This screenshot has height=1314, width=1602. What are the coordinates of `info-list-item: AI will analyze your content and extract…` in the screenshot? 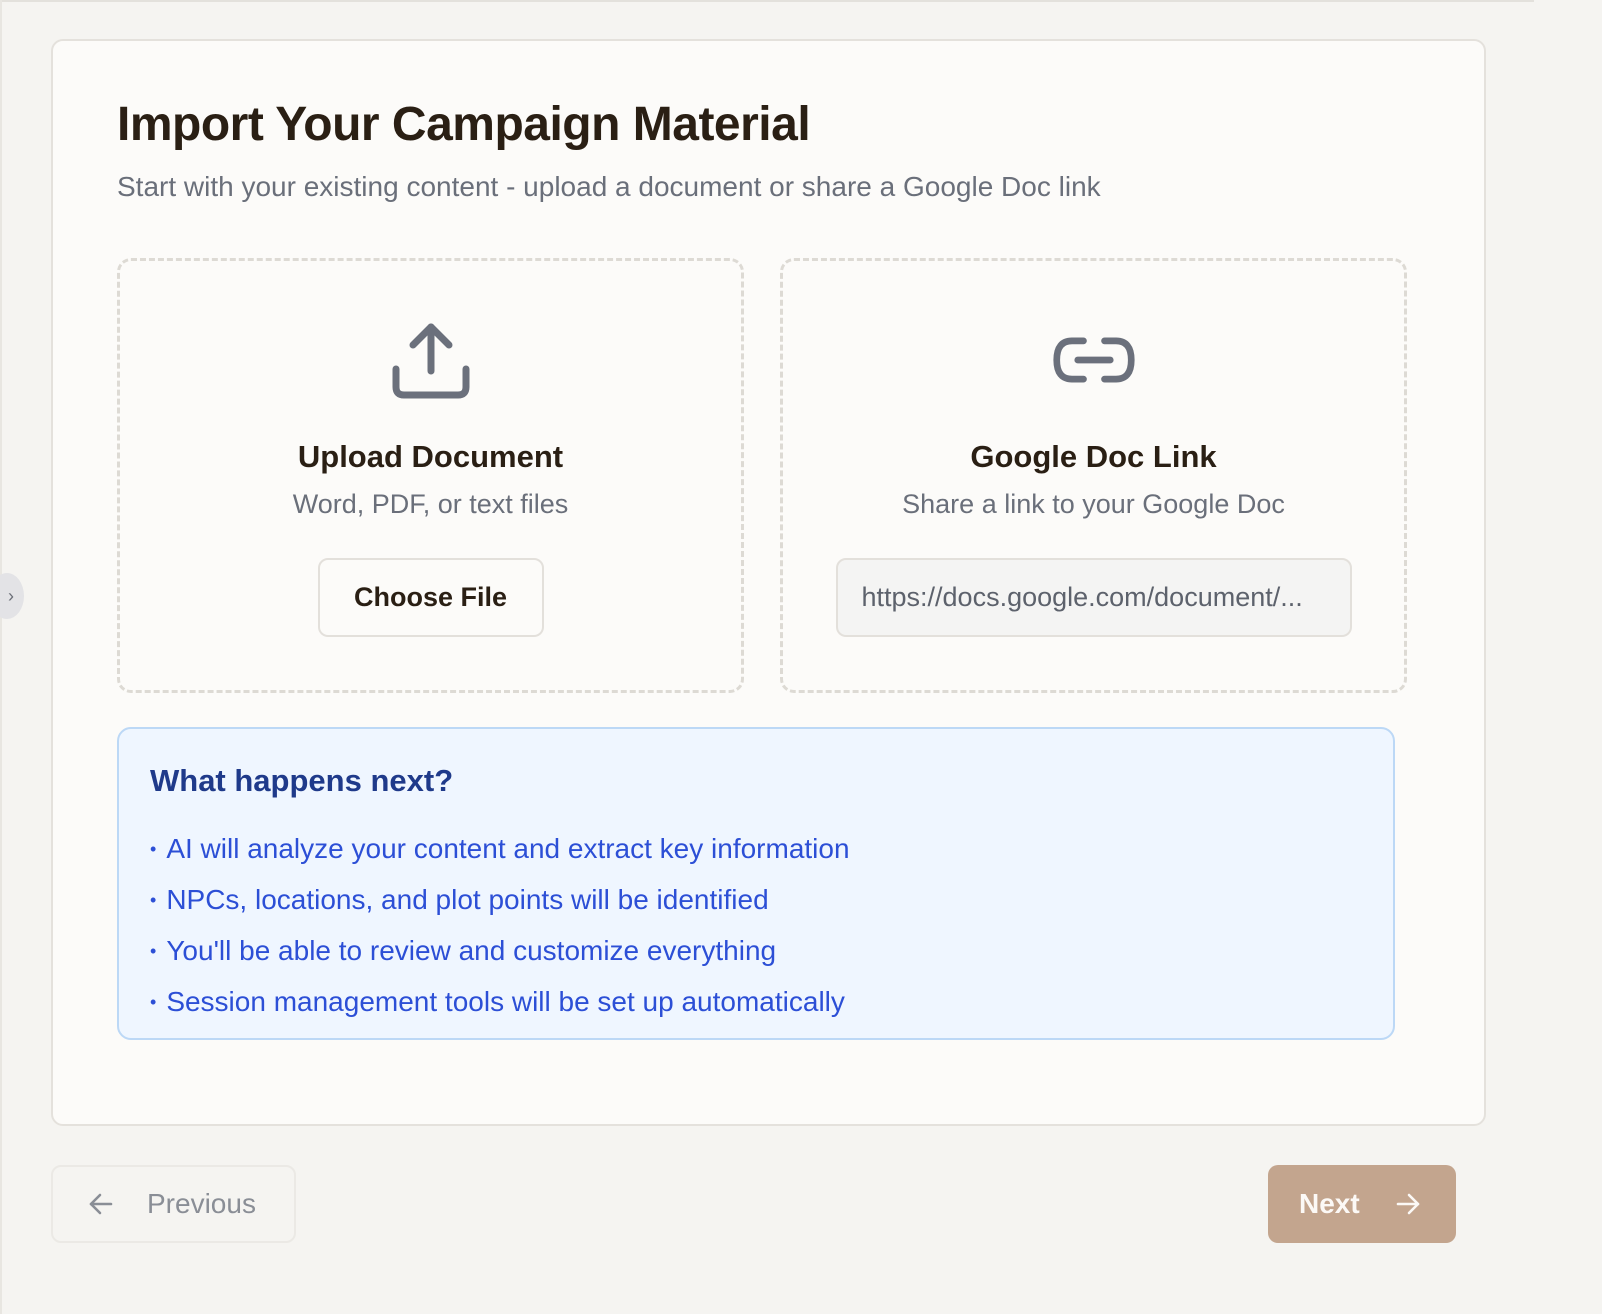 It's located at (499, 850).